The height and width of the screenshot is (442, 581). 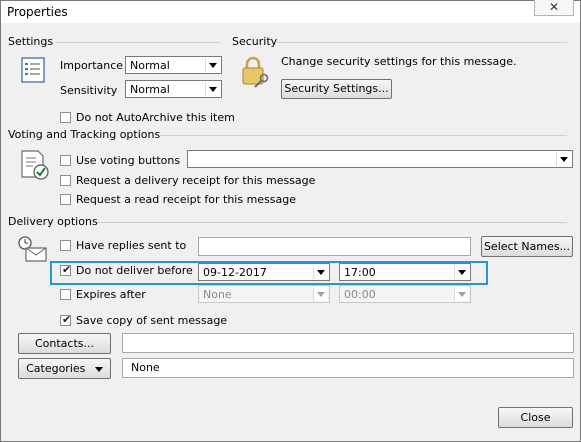 I want to click on do-not-deliver-before-label: Do not deliver before, so click(x=134, y=270).